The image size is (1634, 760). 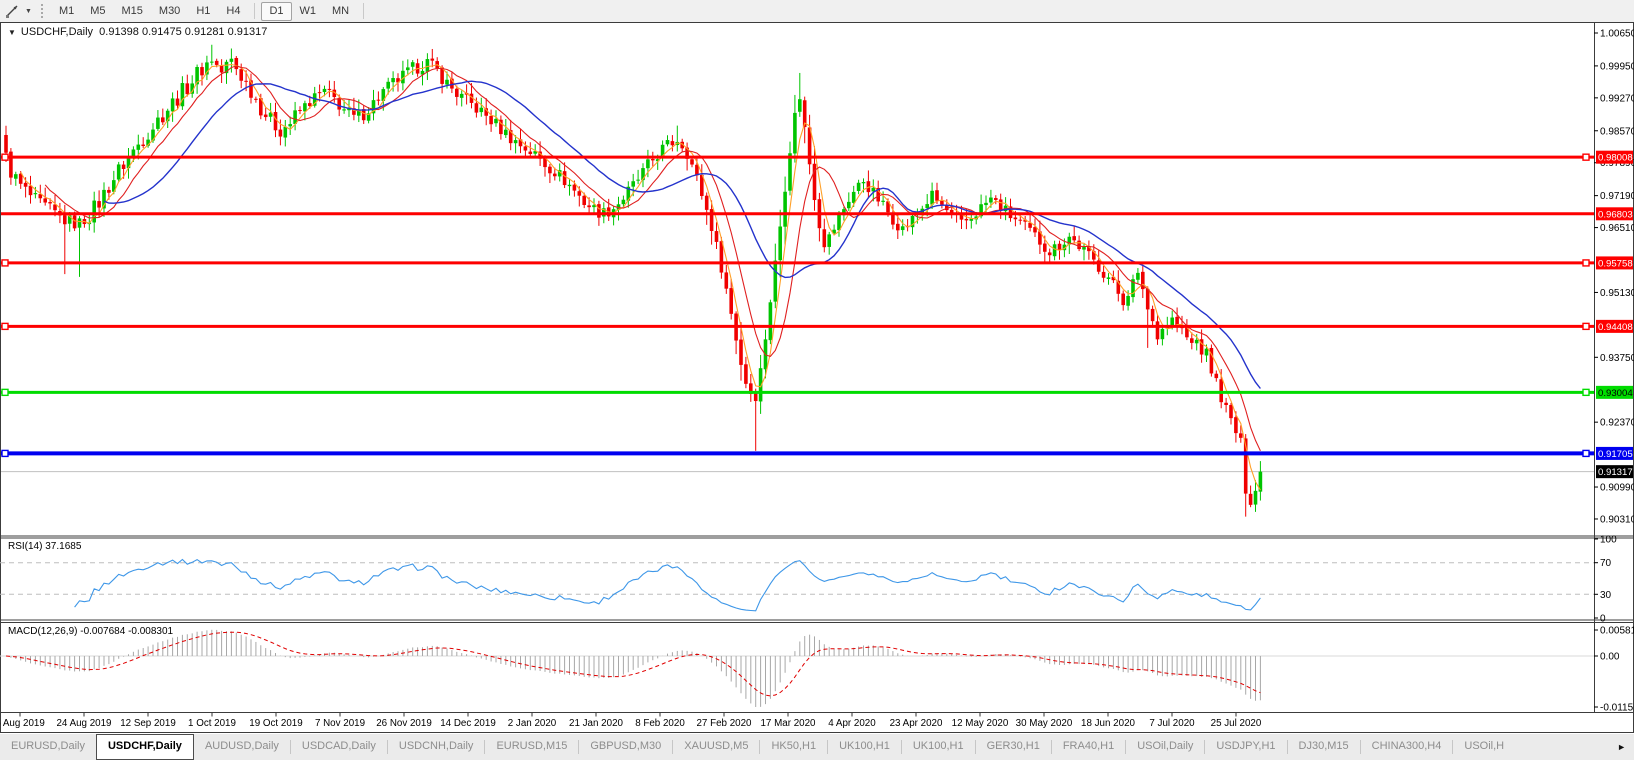 I want to click on chart-tab-hk50-h1: HK50,H1, so click(x=793, y=747).